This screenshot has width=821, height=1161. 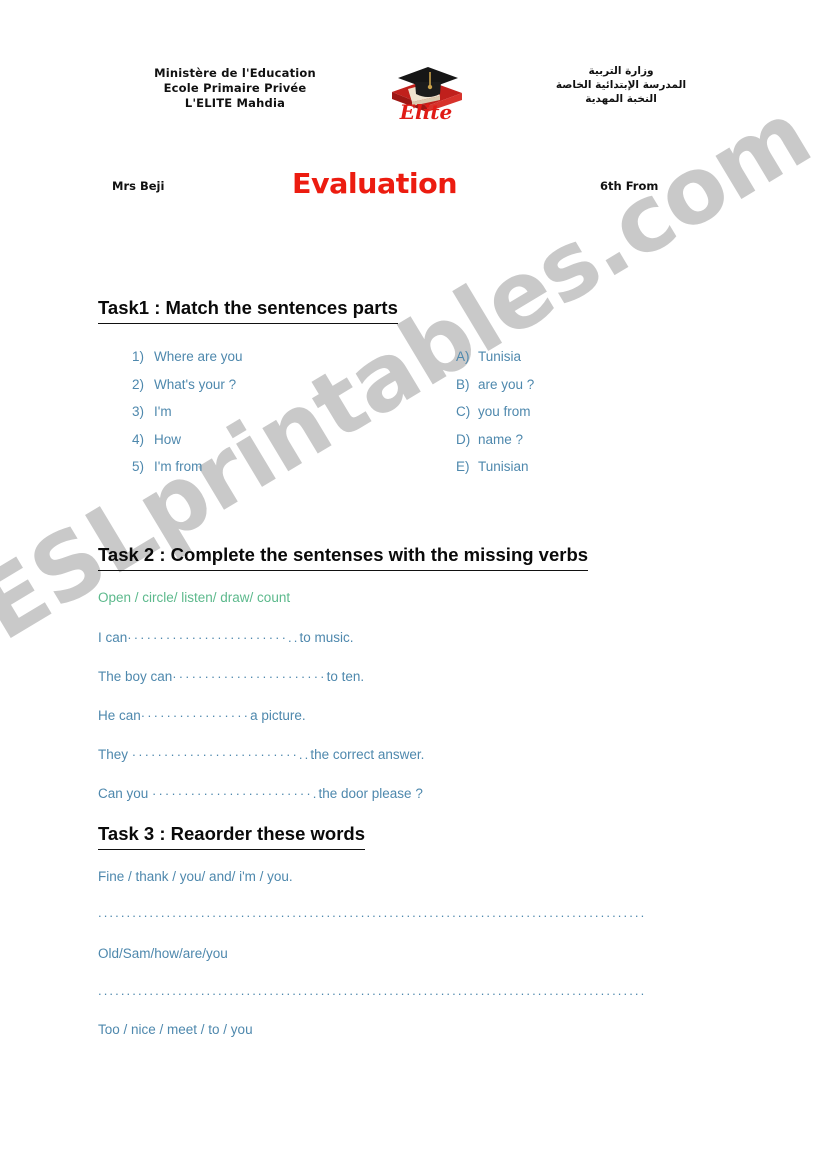 What do you see at coordinates (115, 754) in the screenshot?
I see `sentence-before: They` at bounding box center [115, 754].